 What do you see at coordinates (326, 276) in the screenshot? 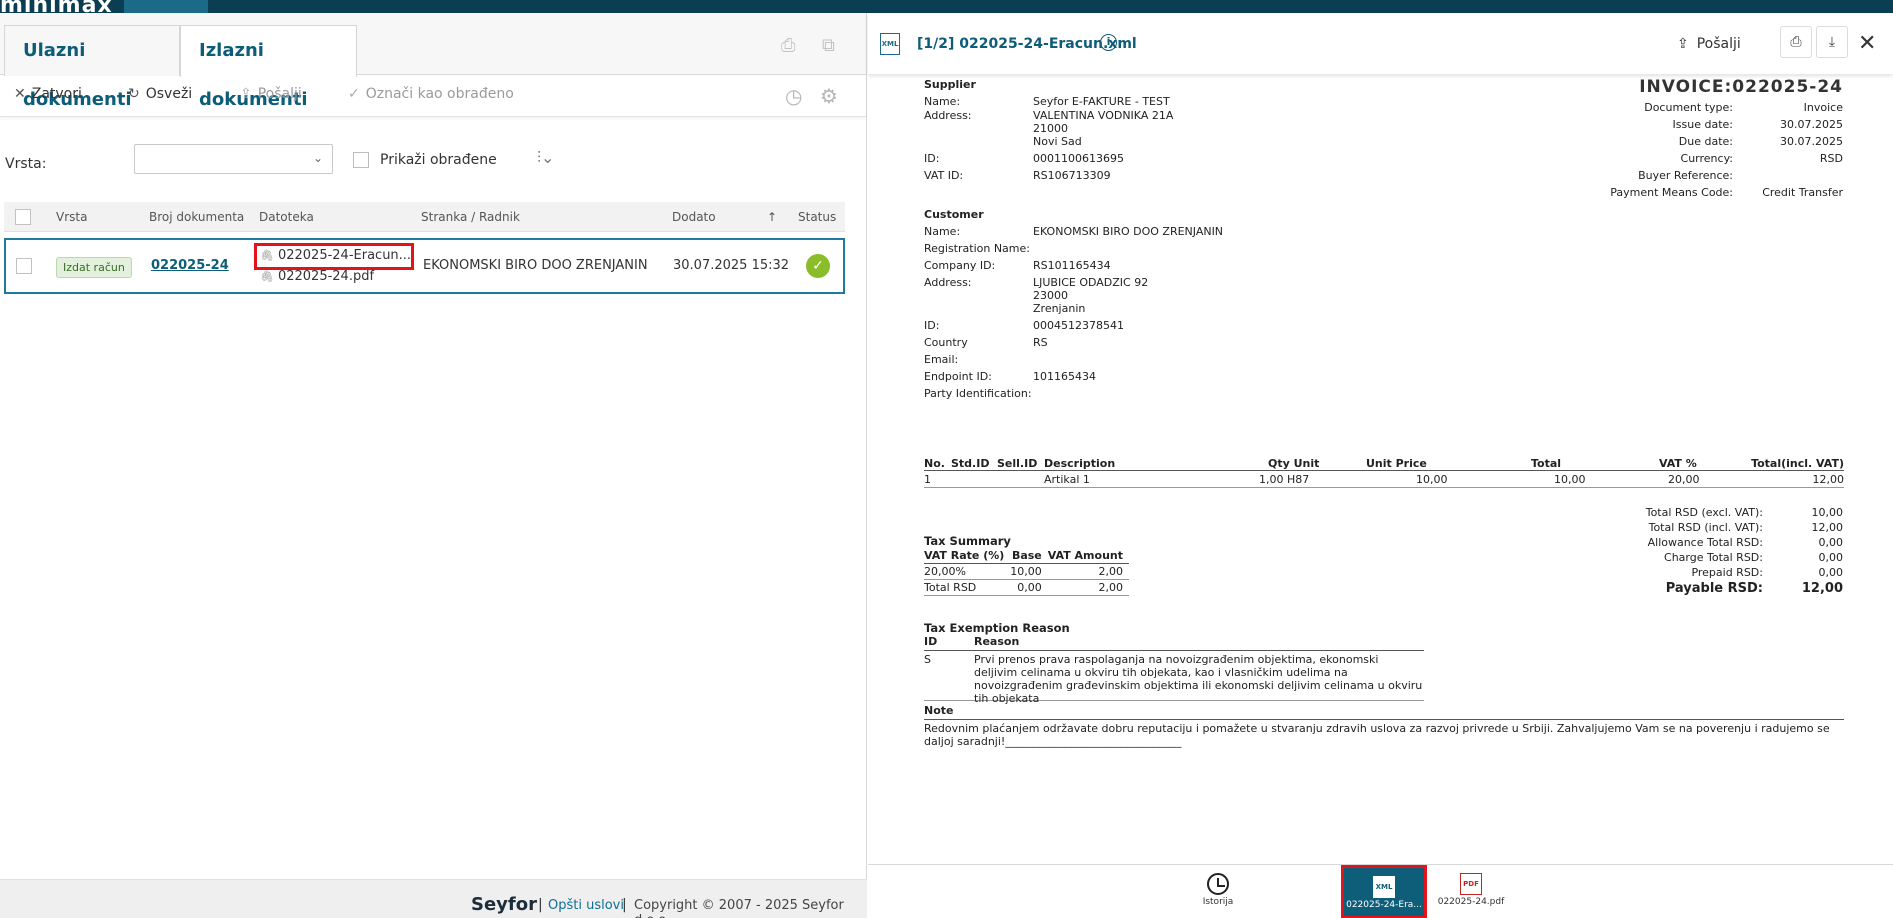
I see `attachment-pdf-name: 022025-24.pdf` at bounding box center [326, 276].